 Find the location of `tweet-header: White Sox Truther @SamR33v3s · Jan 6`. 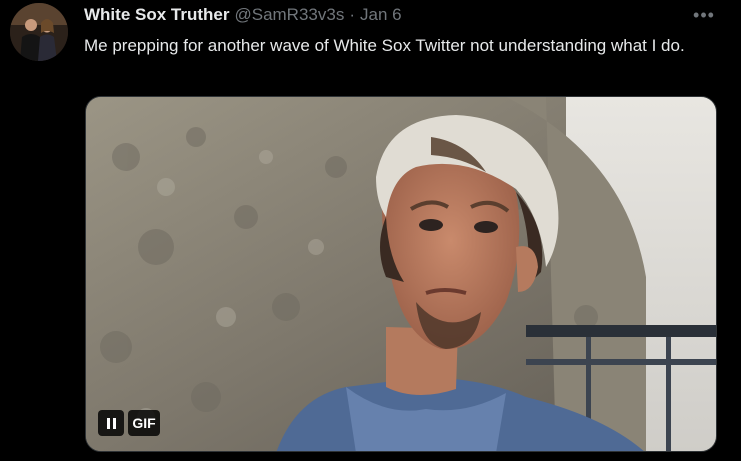

tweet-header: White Sox Truther @SamR33v3s · Jan 6 is located at coordinates (243, 15).